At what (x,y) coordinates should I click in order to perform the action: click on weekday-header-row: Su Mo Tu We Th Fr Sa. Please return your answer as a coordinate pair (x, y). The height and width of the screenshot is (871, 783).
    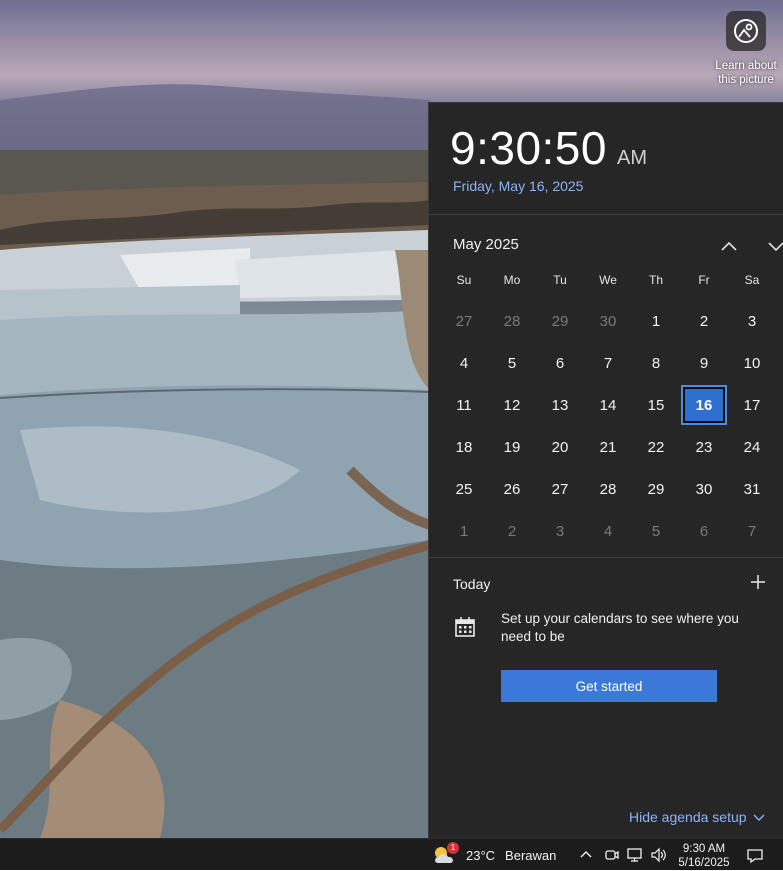
    Looking at the image, I should click on (608, 280).